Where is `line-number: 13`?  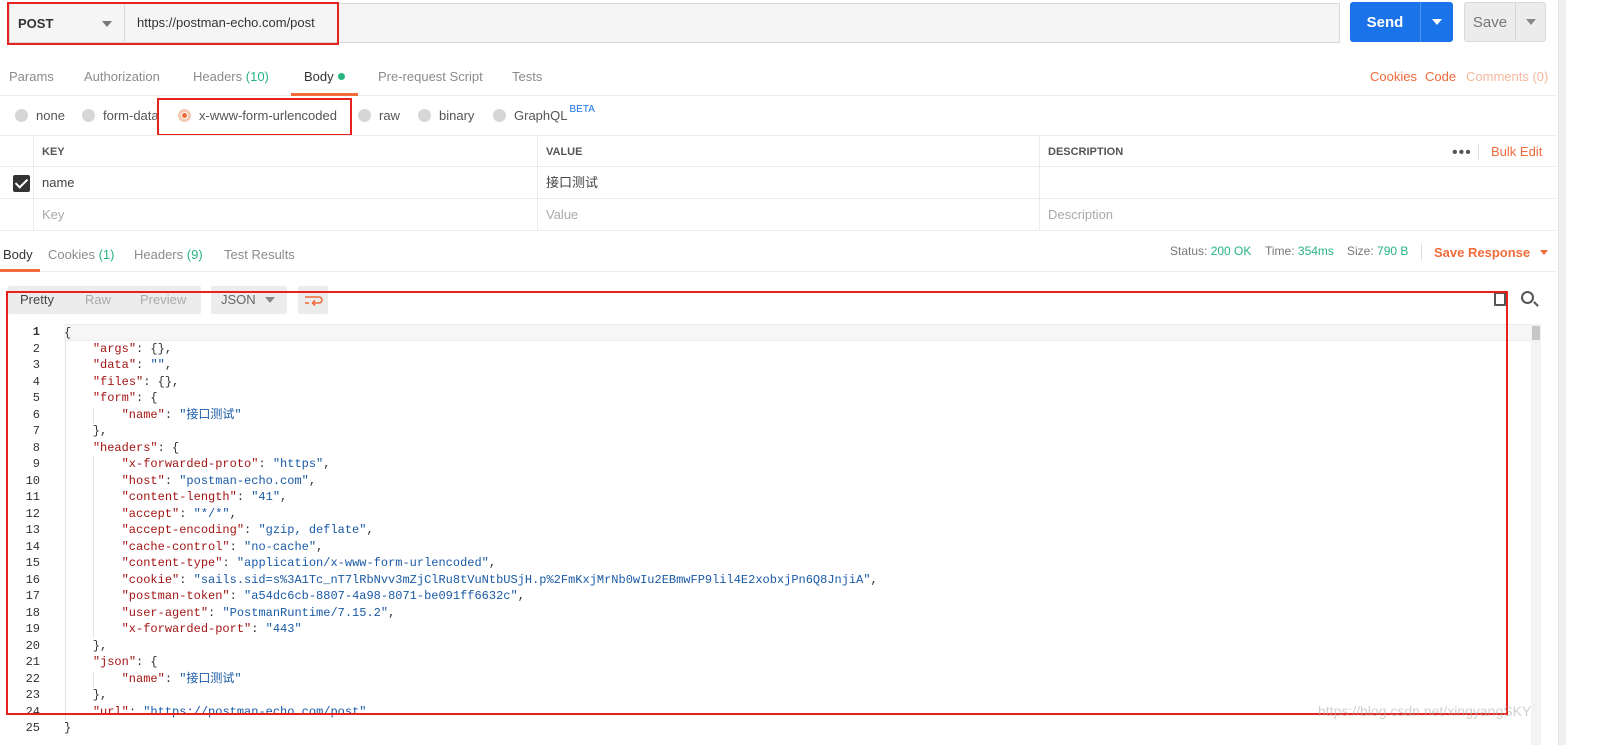 line-number: 13 is located at coordinates (32, 530).